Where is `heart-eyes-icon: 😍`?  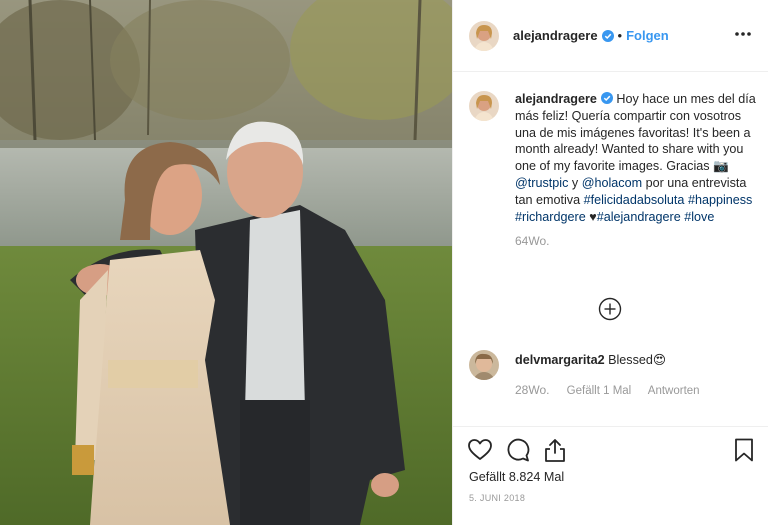 heart-eyes-icon: 😍 is located at coordinates (659, 360).